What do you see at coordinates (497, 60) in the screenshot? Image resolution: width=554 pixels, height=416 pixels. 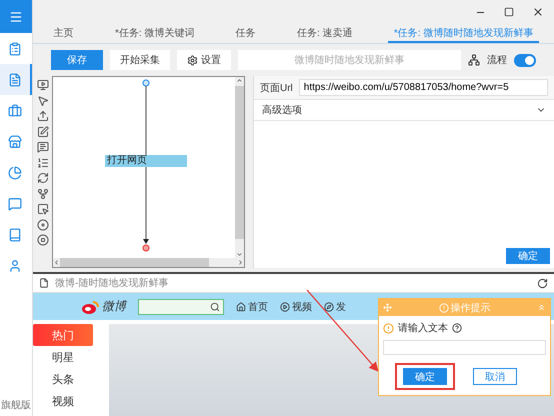 I see `flow-label: 流程` at bounding box center [497, 60].